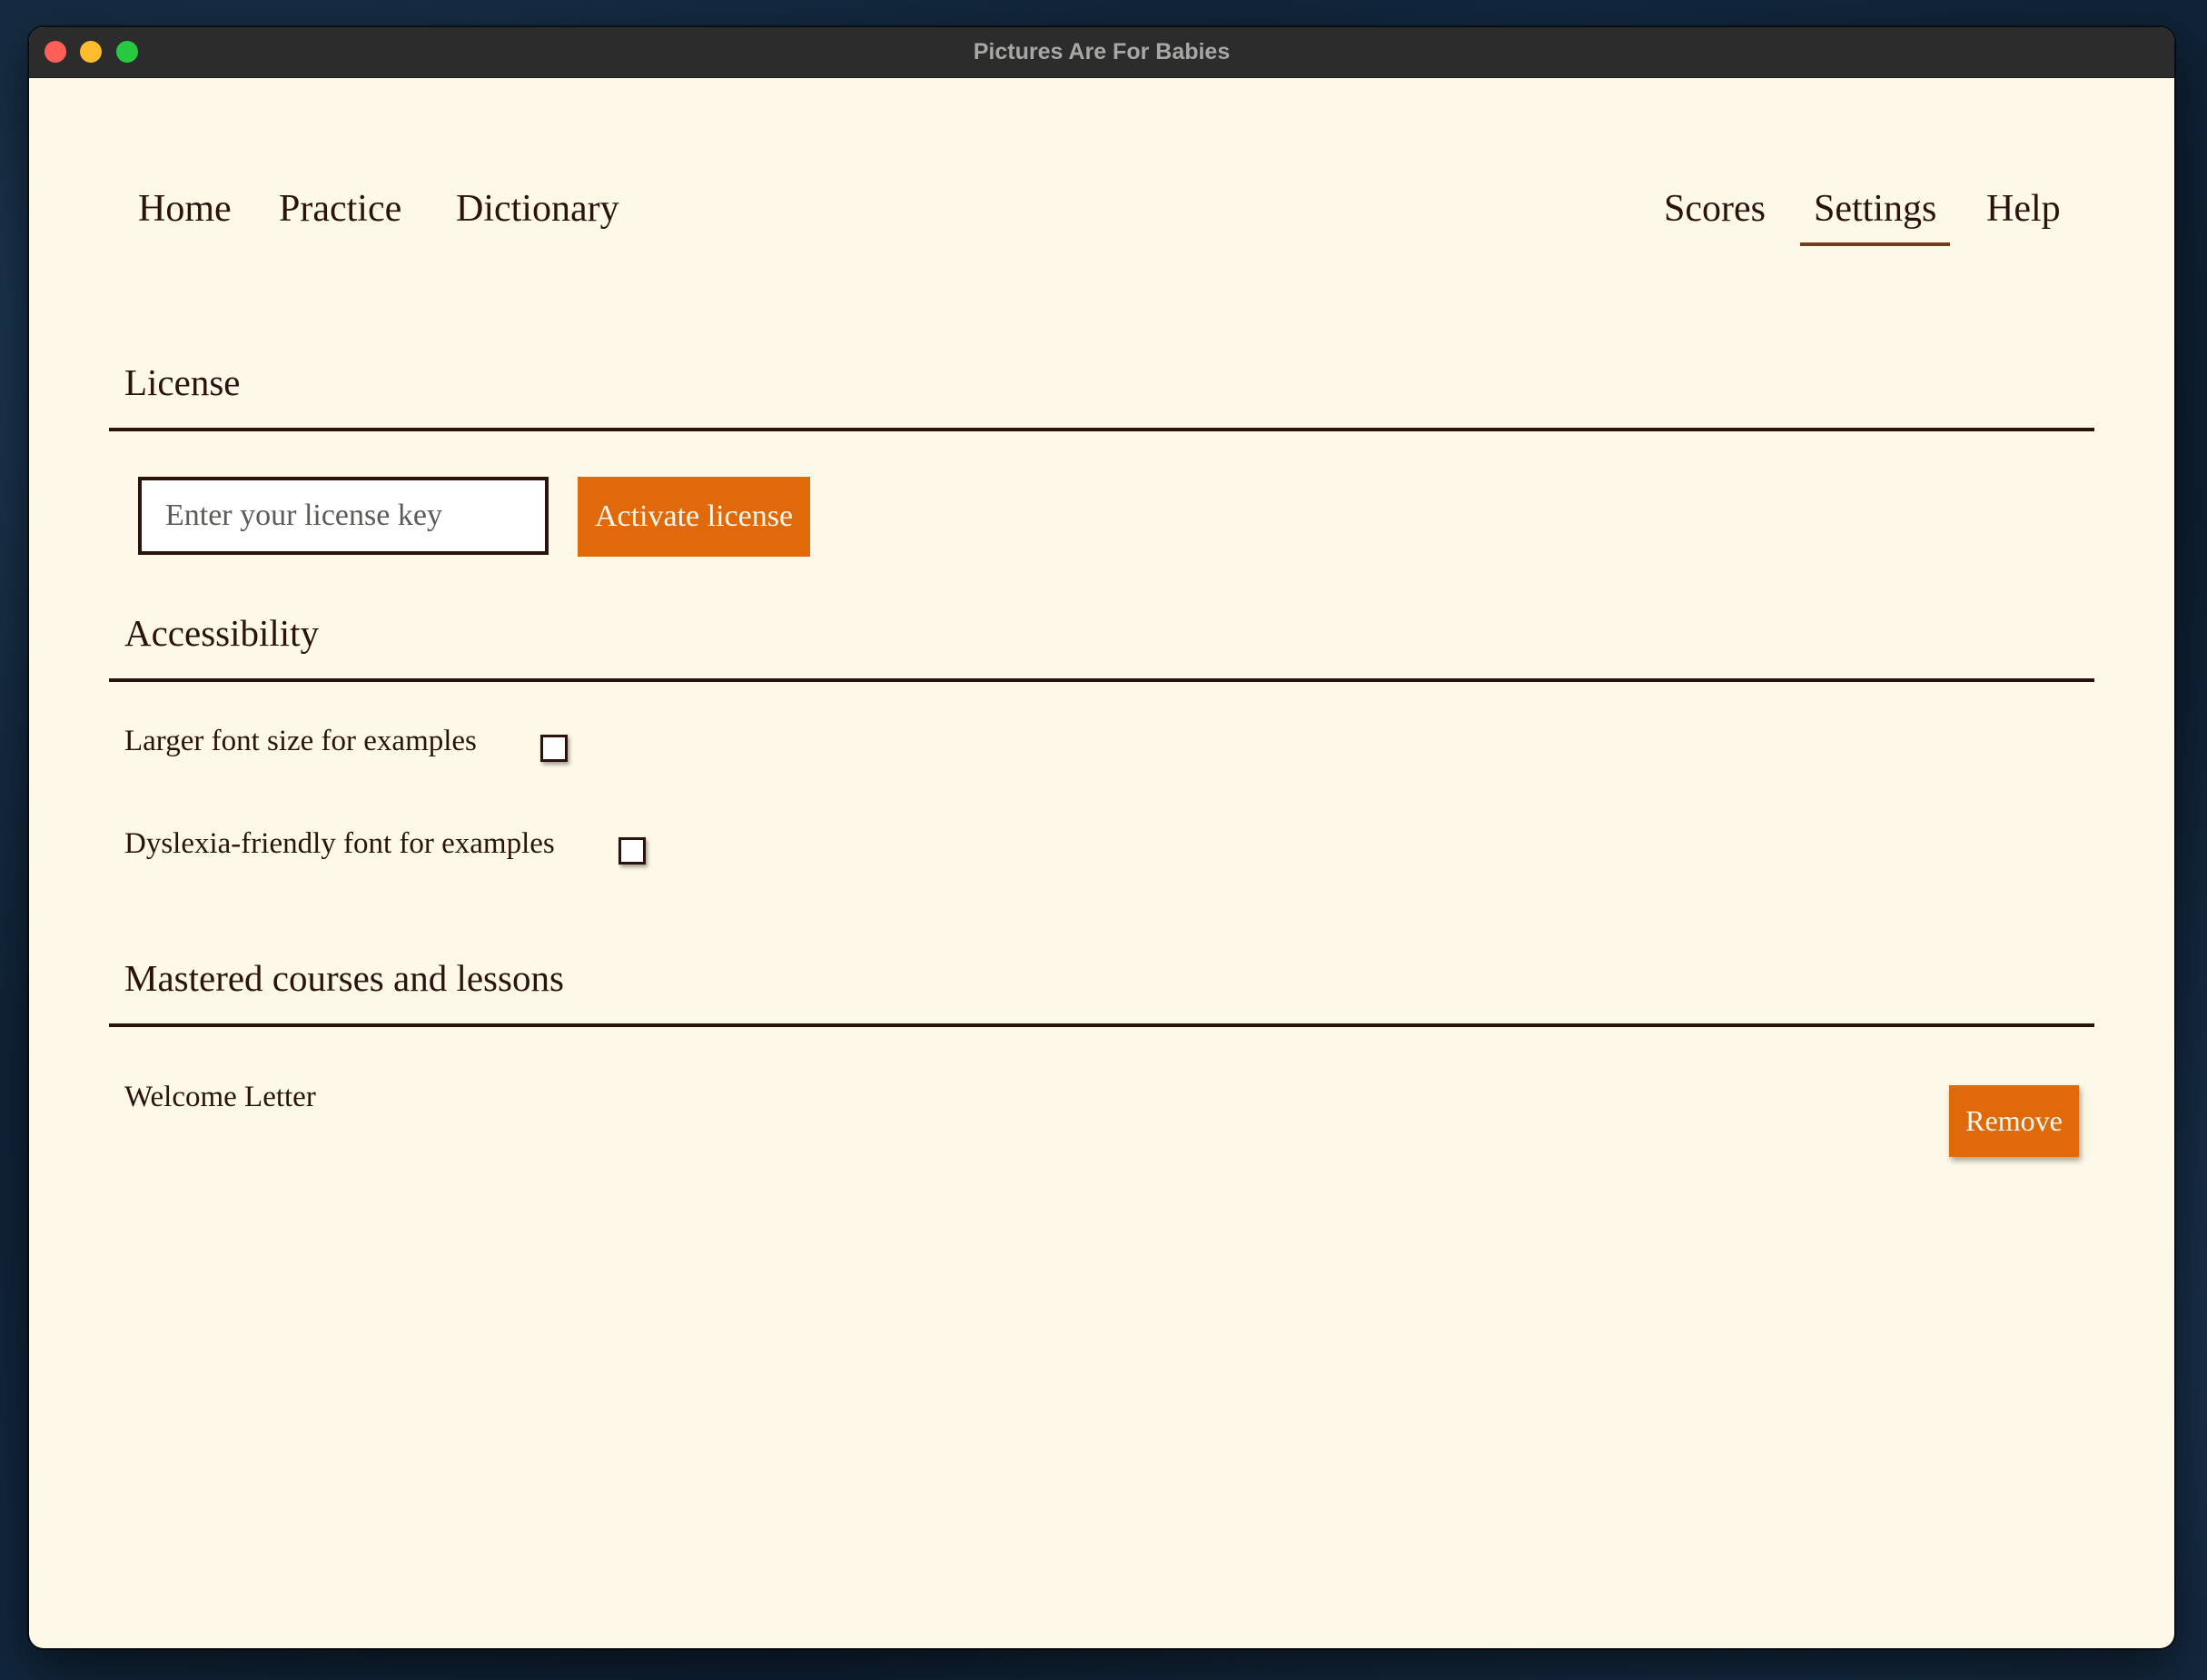 The width and height of the screenshot is (2207, 1680). I want to click on license-key-input, so click(343, 516).